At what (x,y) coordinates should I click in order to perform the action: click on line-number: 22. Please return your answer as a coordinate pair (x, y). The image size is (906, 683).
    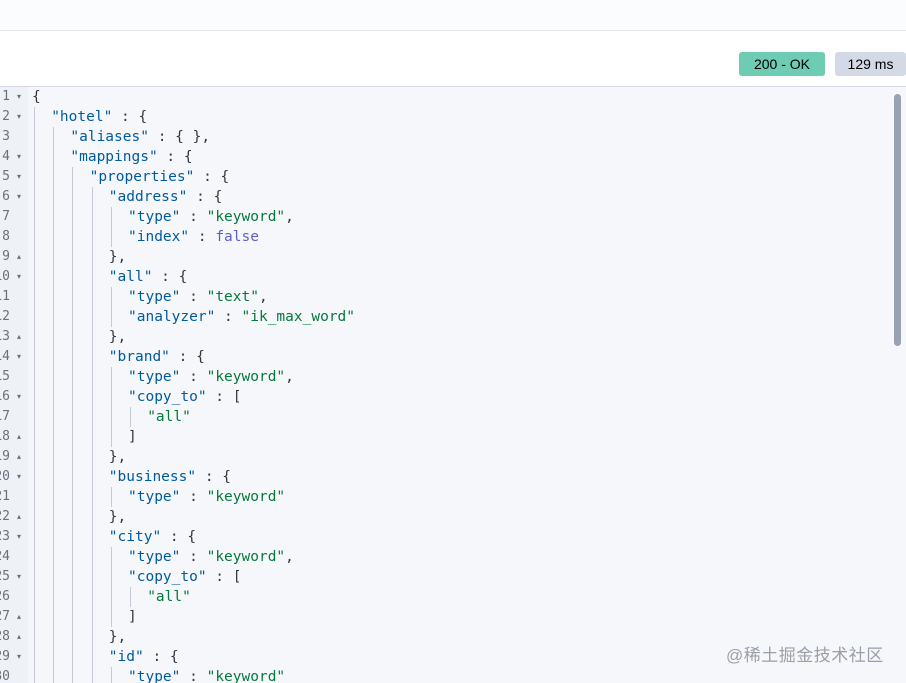
    Looking at the image, I should click on (5, 516).